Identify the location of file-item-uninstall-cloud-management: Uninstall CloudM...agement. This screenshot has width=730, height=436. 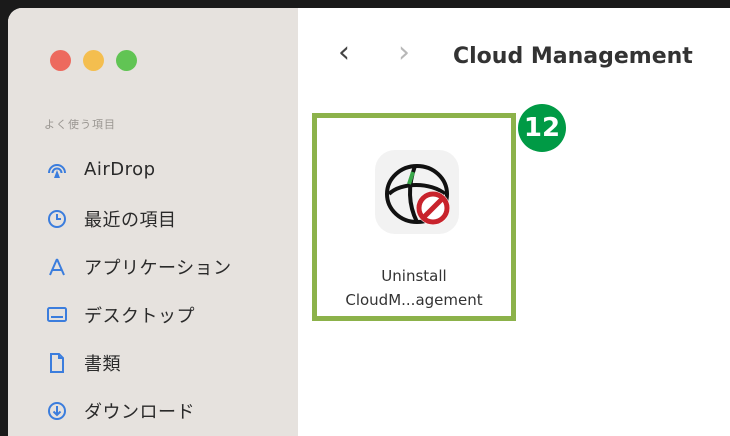
(414, 217).